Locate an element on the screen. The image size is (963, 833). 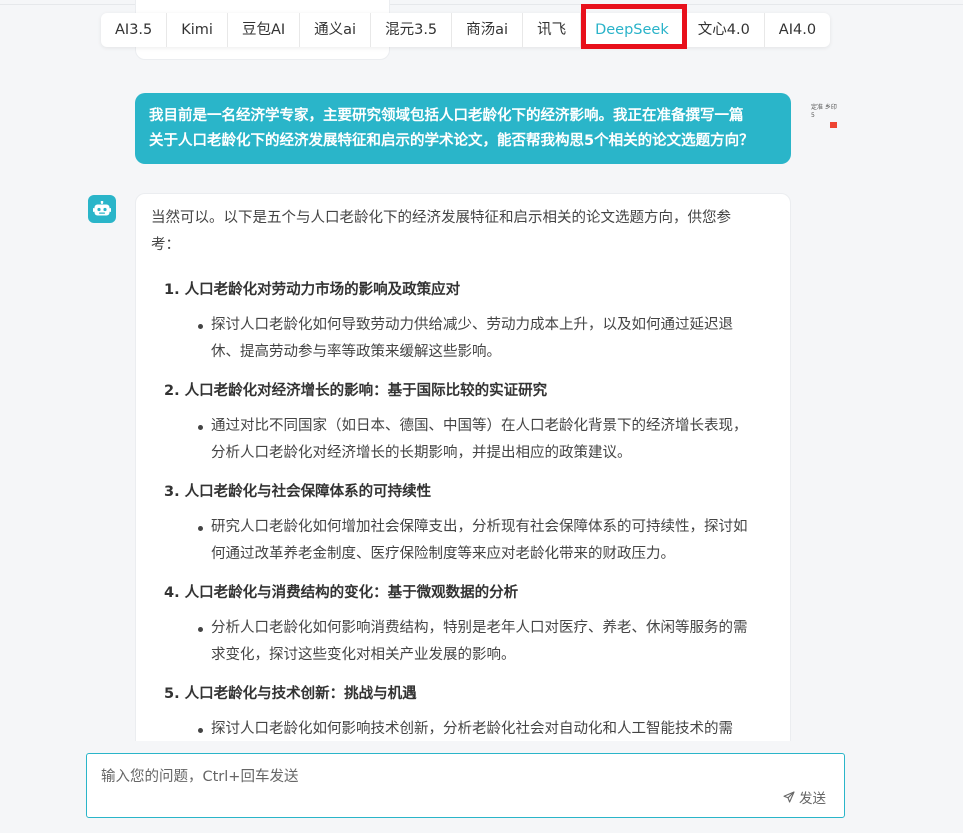
question-input is located at coordinates (465, 785).